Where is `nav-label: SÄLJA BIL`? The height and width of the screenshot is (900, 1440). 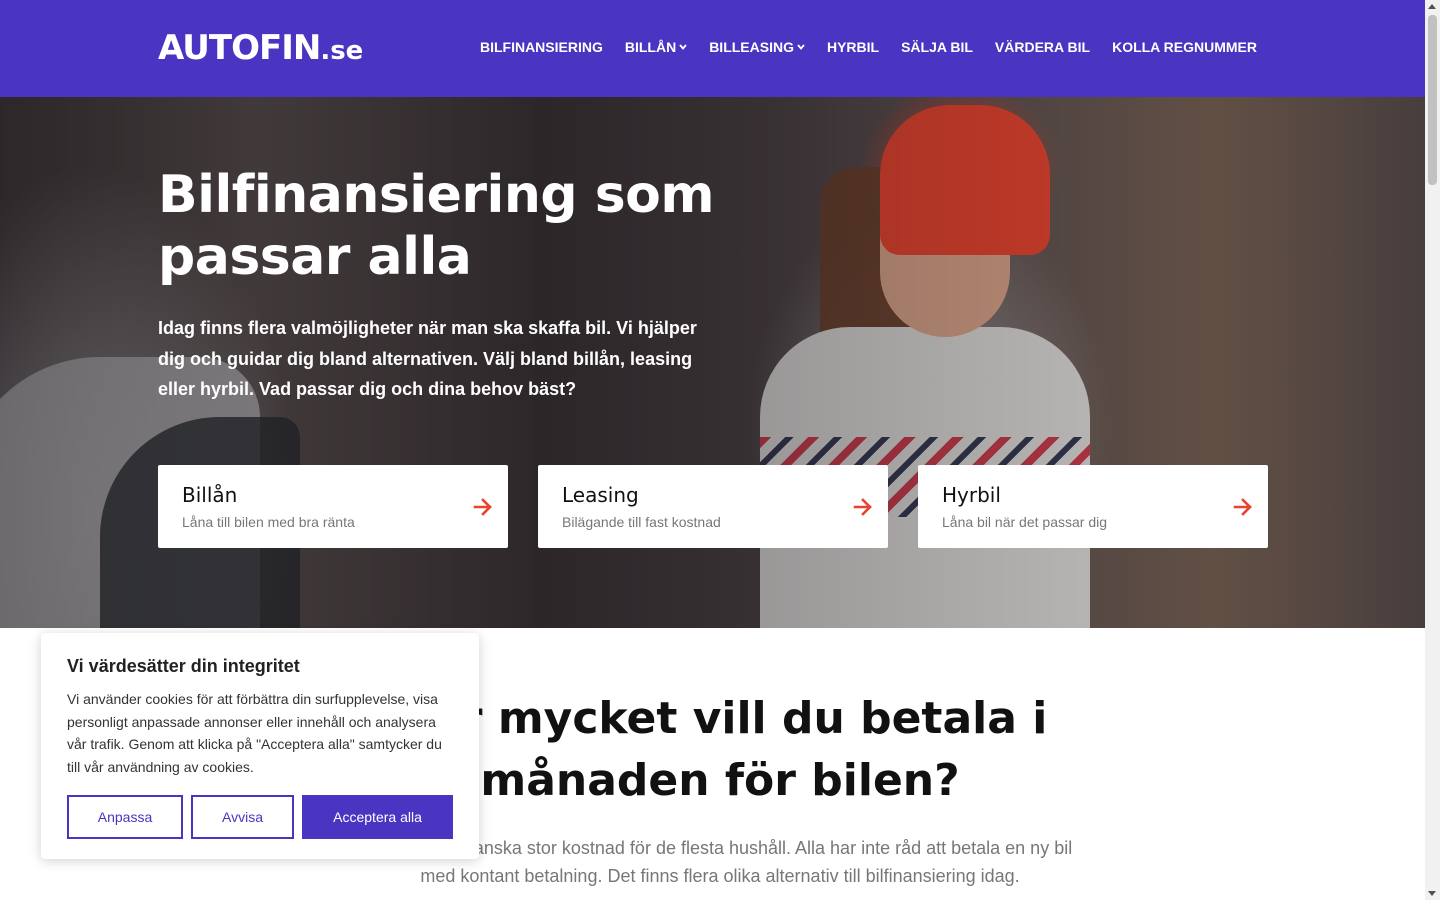 nav-label: SÄLJA BIL is located at coordinates (937, 47).